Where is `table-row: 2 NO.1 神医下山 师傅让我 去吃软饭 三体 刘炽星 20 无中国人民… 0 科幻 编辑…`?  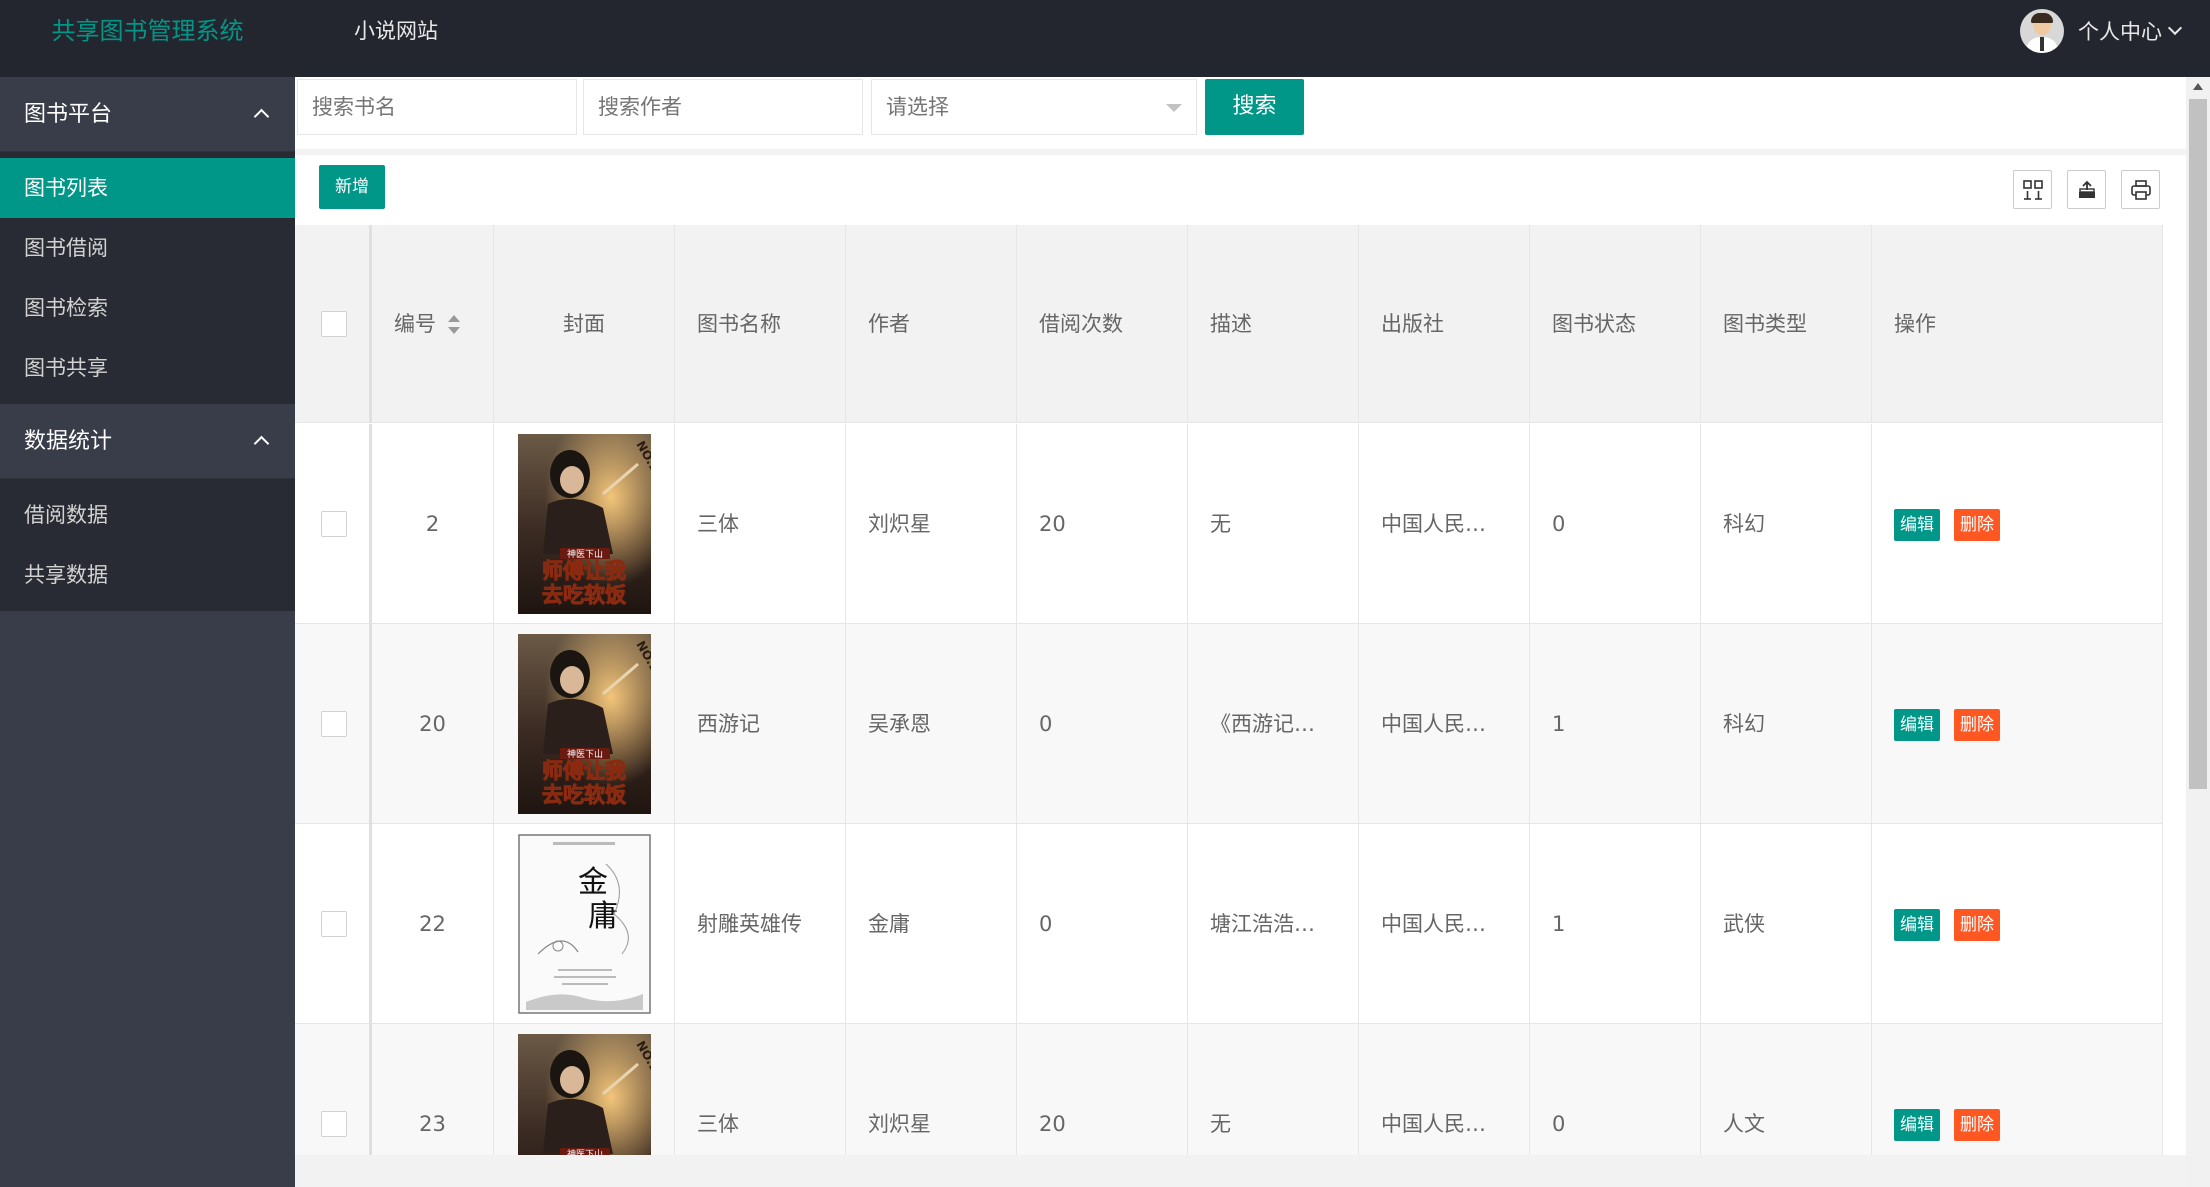
table-row: 2 NO.1 神医下山 师傅让我 去吃软饭 三体 刘炽星 20 无中国人民… 0 科幻 编辑… is located at coordinates (1229, 524).